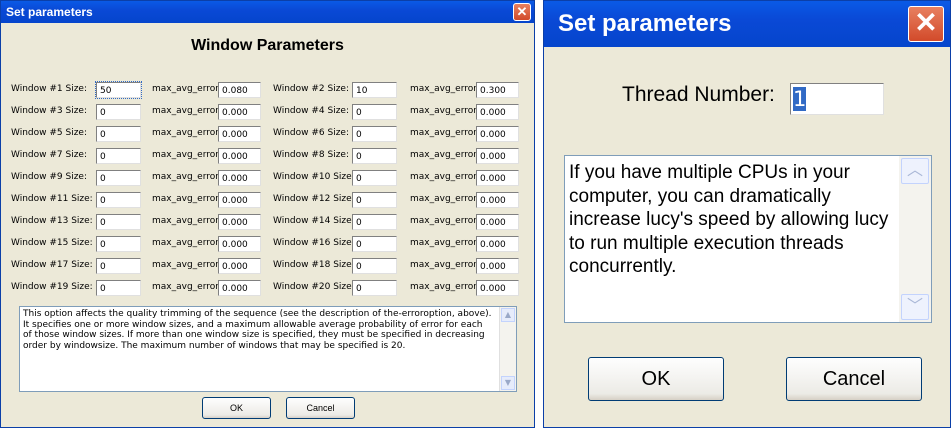 This screenshot has width=951, height=428. Describe the element at coordinates (311, 111) in the screenshot. I see `window-size-label: Window #4 Size:` at that location.